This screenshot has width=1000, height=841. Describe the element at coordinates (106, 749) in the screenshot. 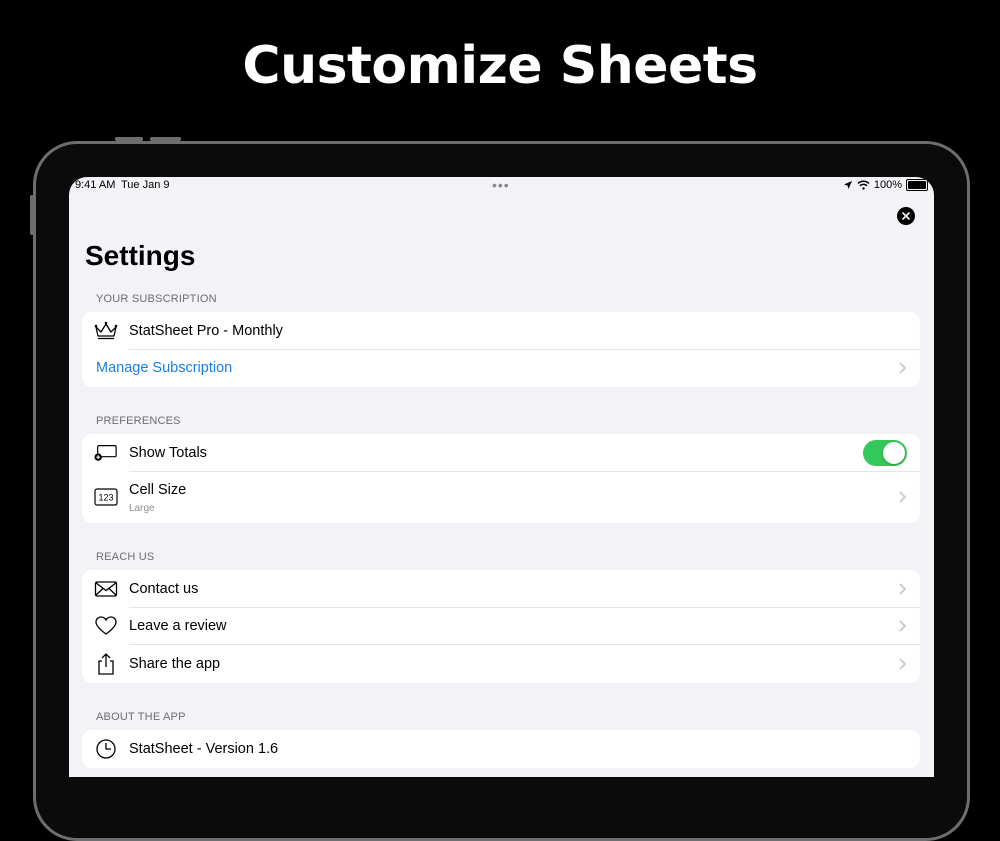

I see `clock-icon` at that location.